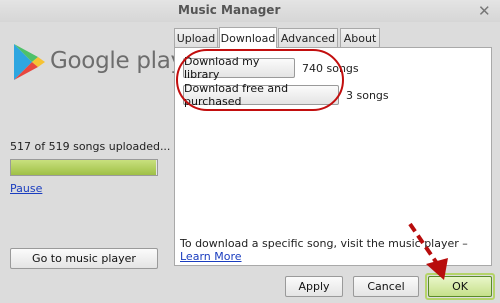 The image size is (500, 303). I want to click on upload-progress-bar, so click(84, 167).